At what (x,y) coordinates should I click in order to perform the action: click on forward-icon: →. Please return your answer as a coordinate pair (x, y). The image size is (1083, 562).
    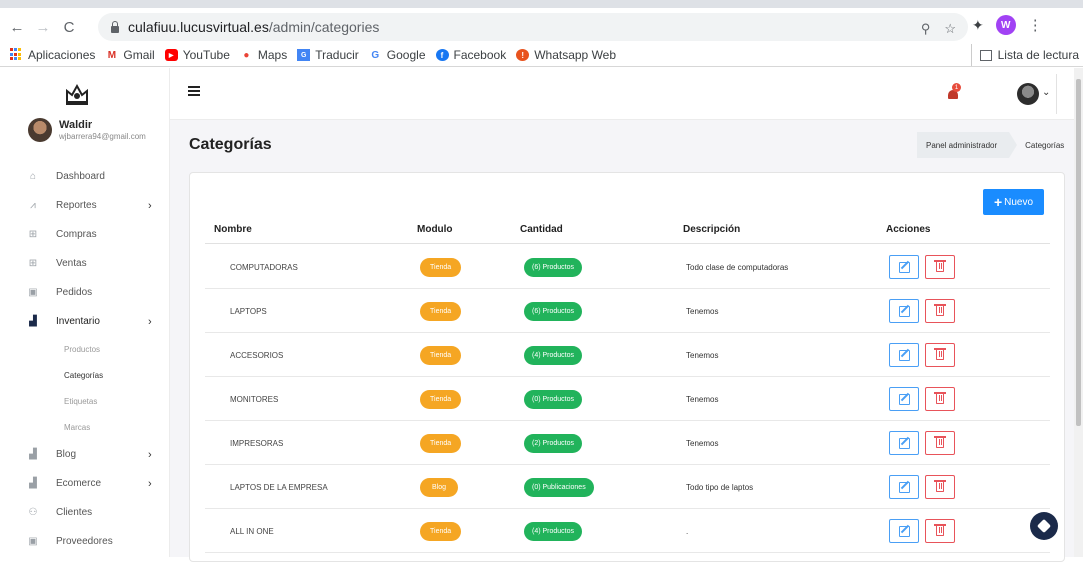
    Looking at the image, I should click on (43, 27).